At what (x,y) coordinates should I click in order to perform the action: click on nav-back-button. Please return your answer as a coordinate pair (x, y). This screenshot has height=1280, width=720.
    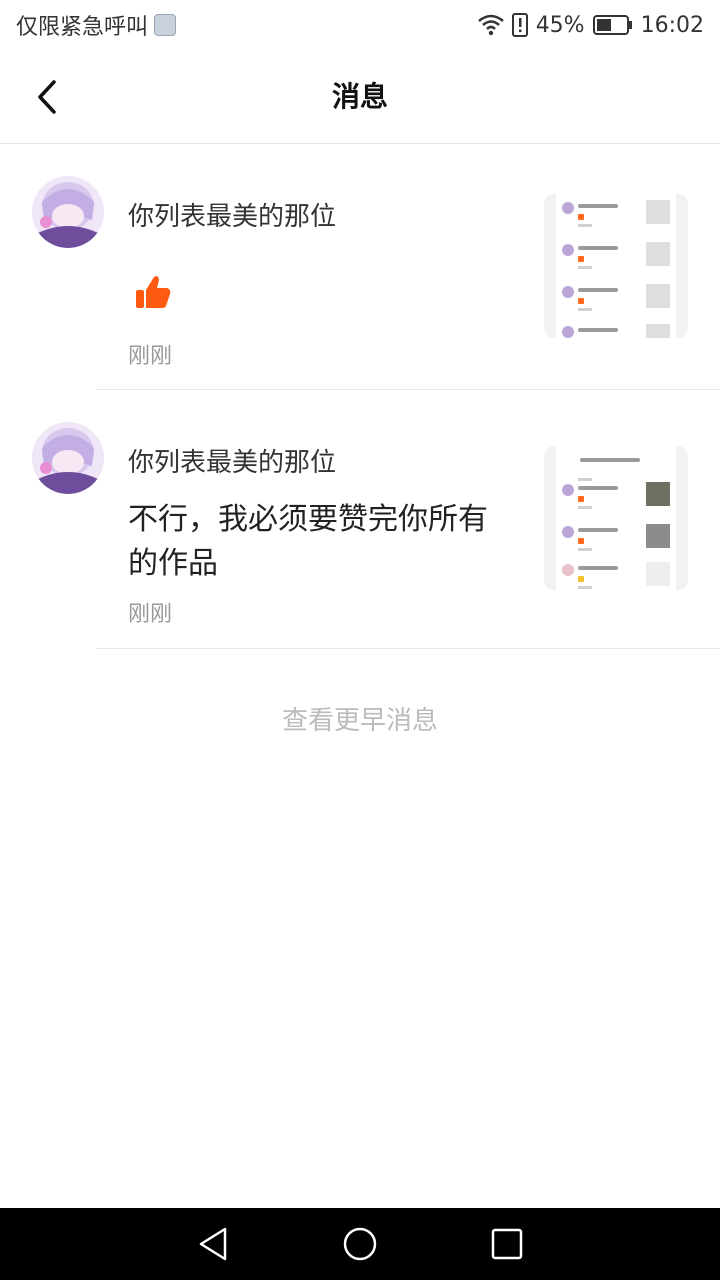
    Looking at the image, I should click on (213, 1244).